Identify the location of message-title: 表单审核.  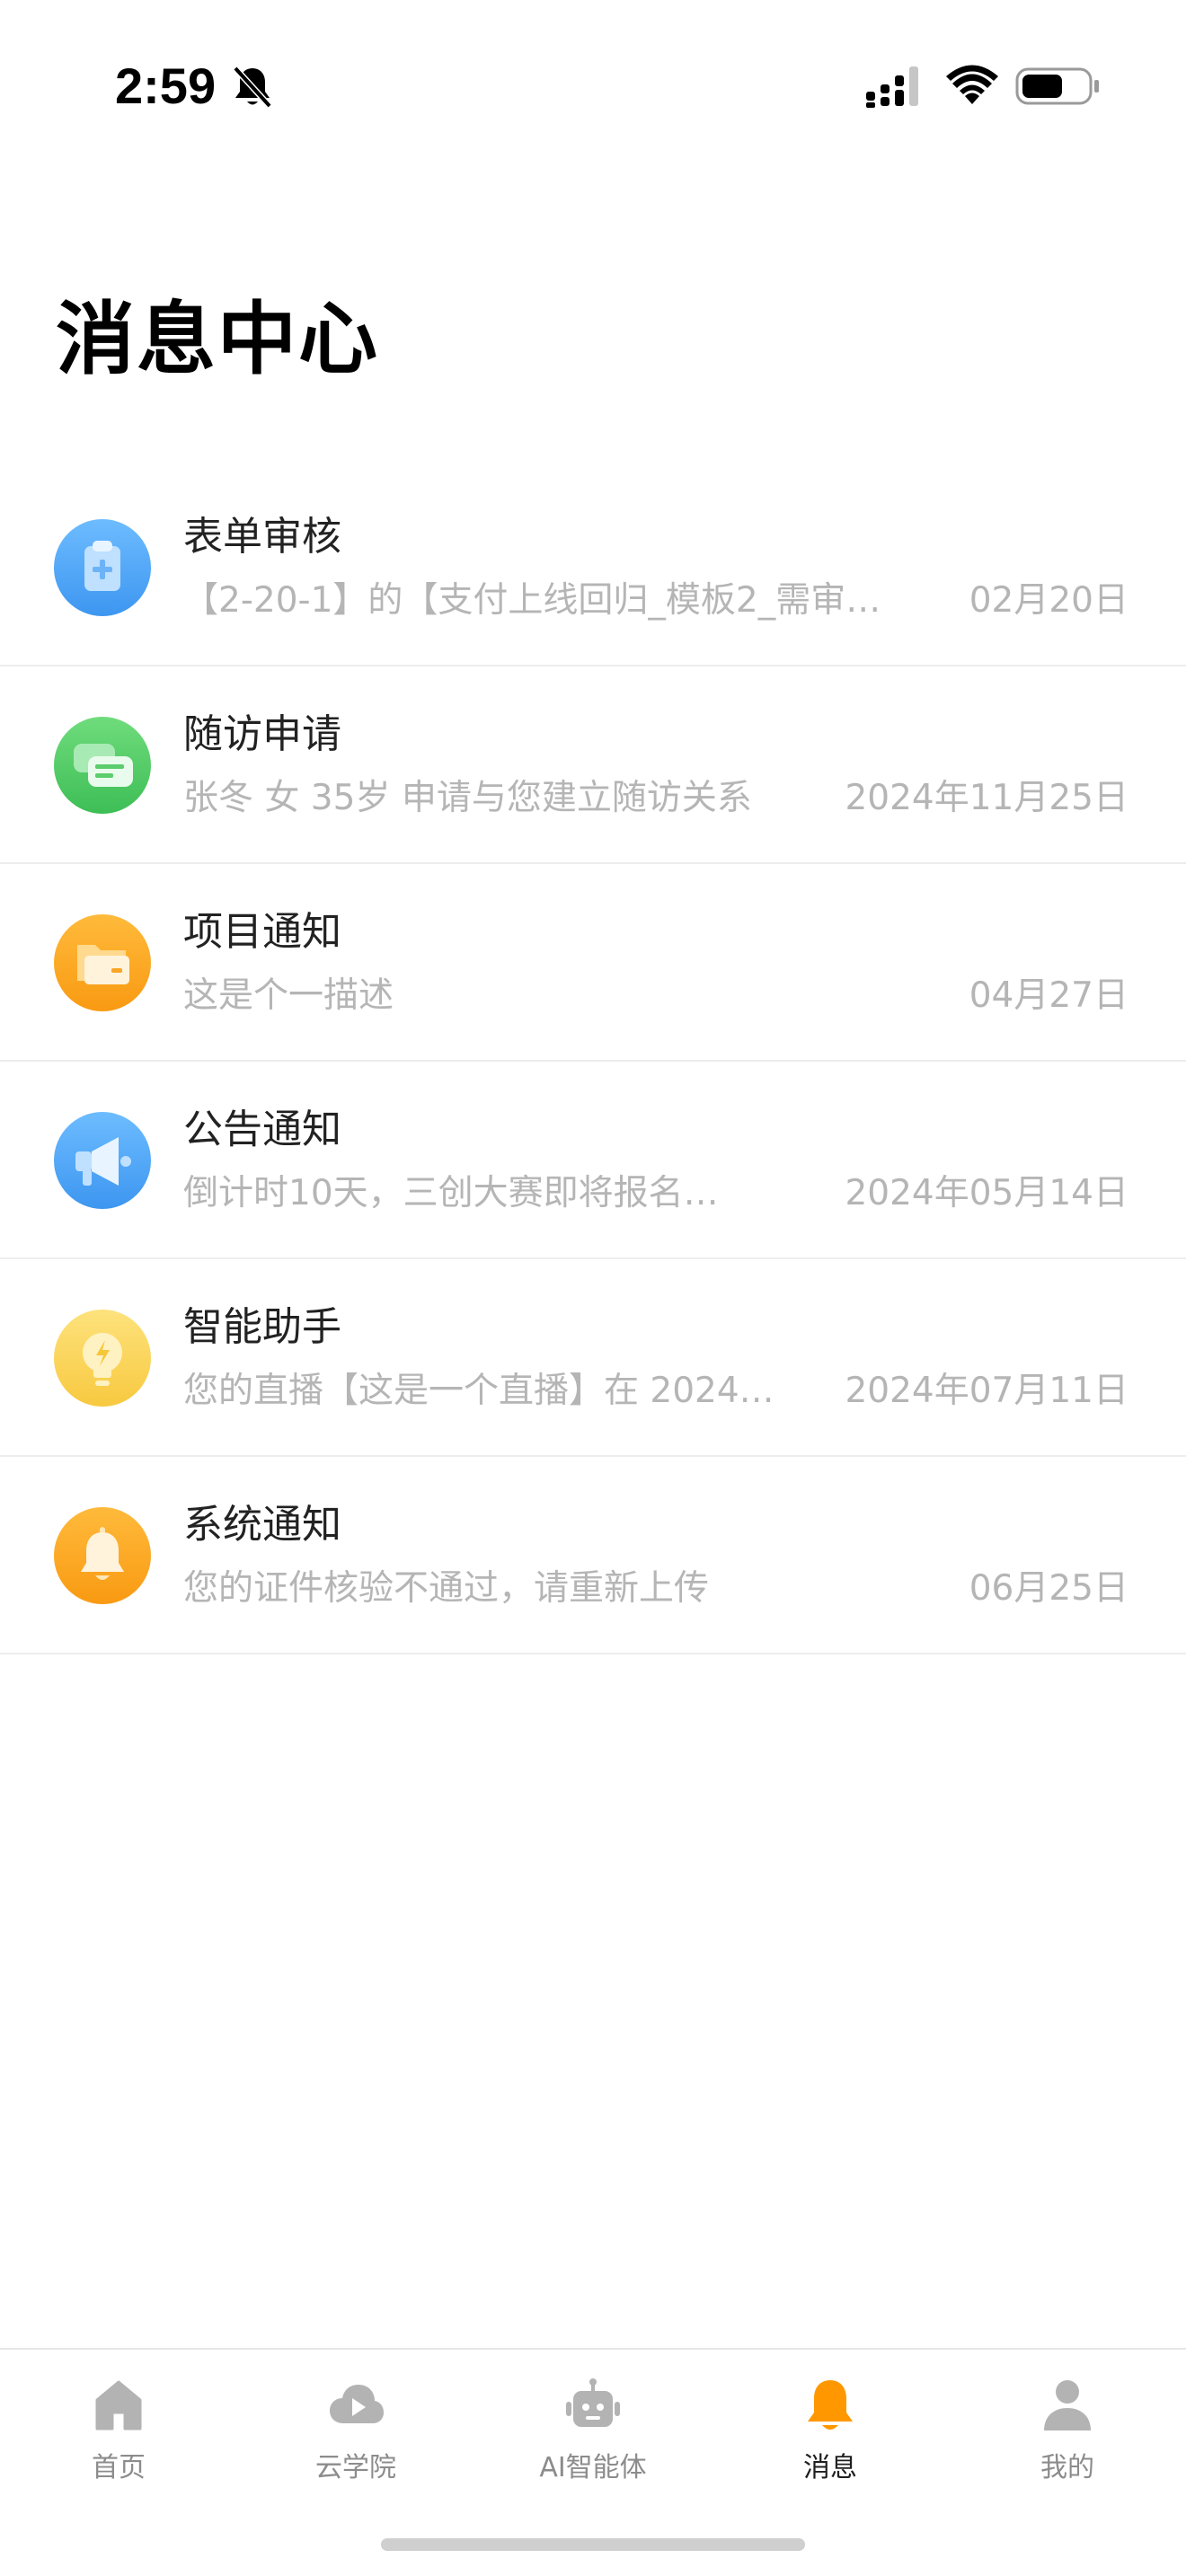
(262, 537).